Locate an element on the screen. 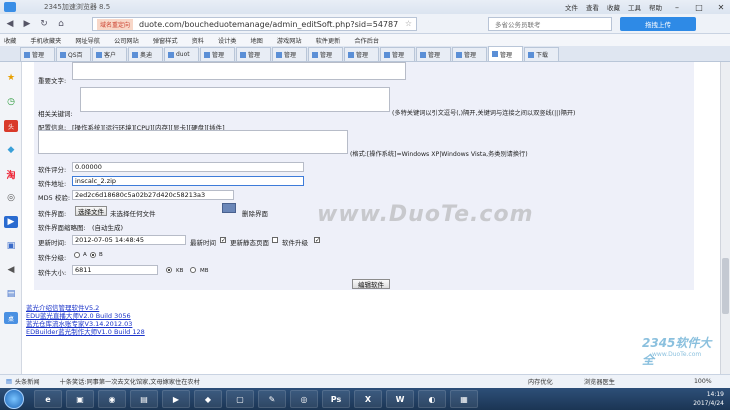 This screenshot has width=730, height=410. bookmark-resources: 资料 is located at coordinates (198, 40).